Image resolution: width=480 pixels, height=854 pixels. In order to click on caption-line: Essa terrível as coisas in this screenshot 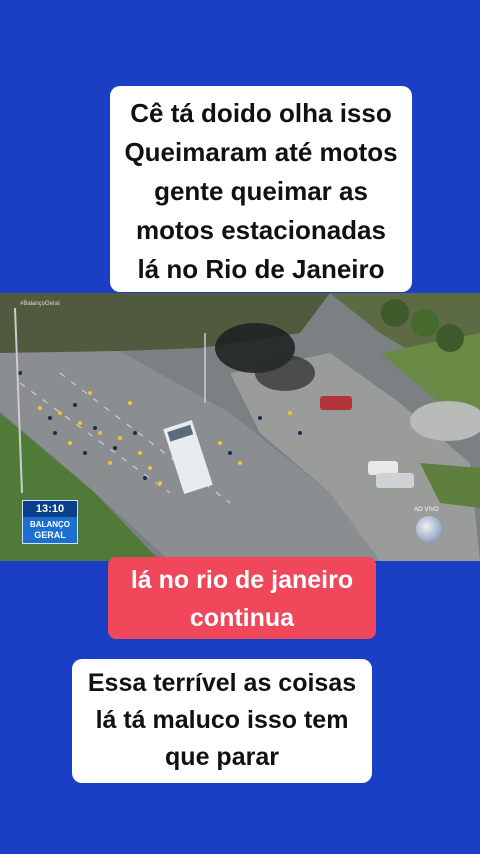, I will do `click(222, 683)`.